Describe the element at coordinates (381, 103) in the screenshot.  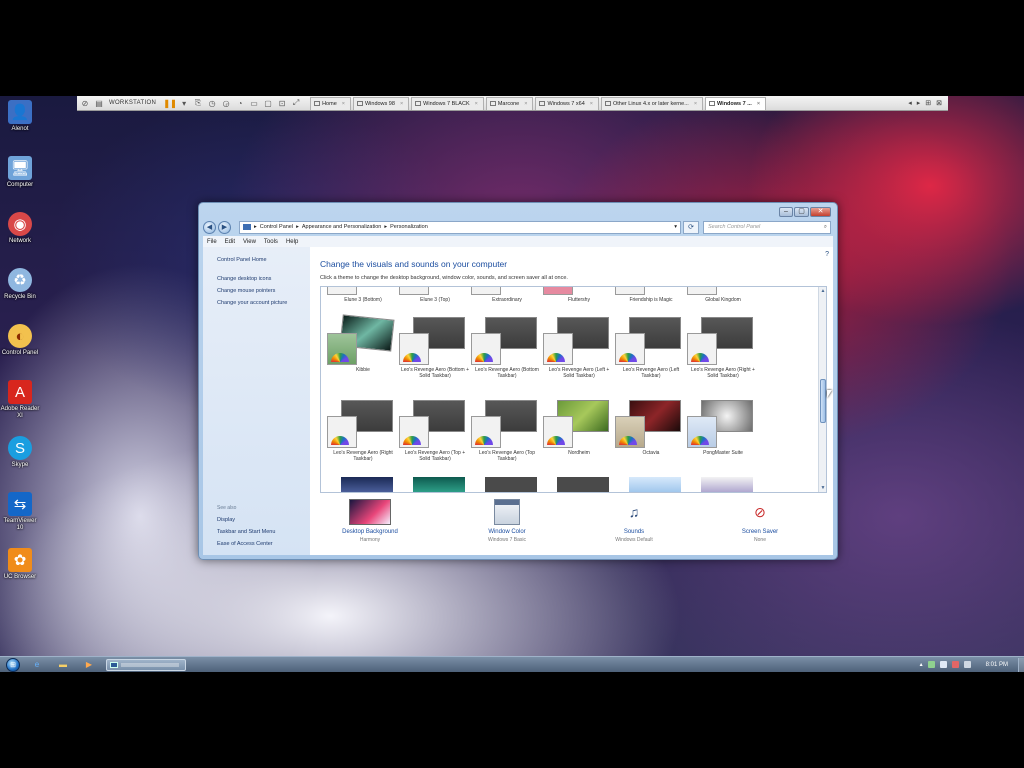
I see `vm-tab-windows98: Windows 98 ×` at that location.